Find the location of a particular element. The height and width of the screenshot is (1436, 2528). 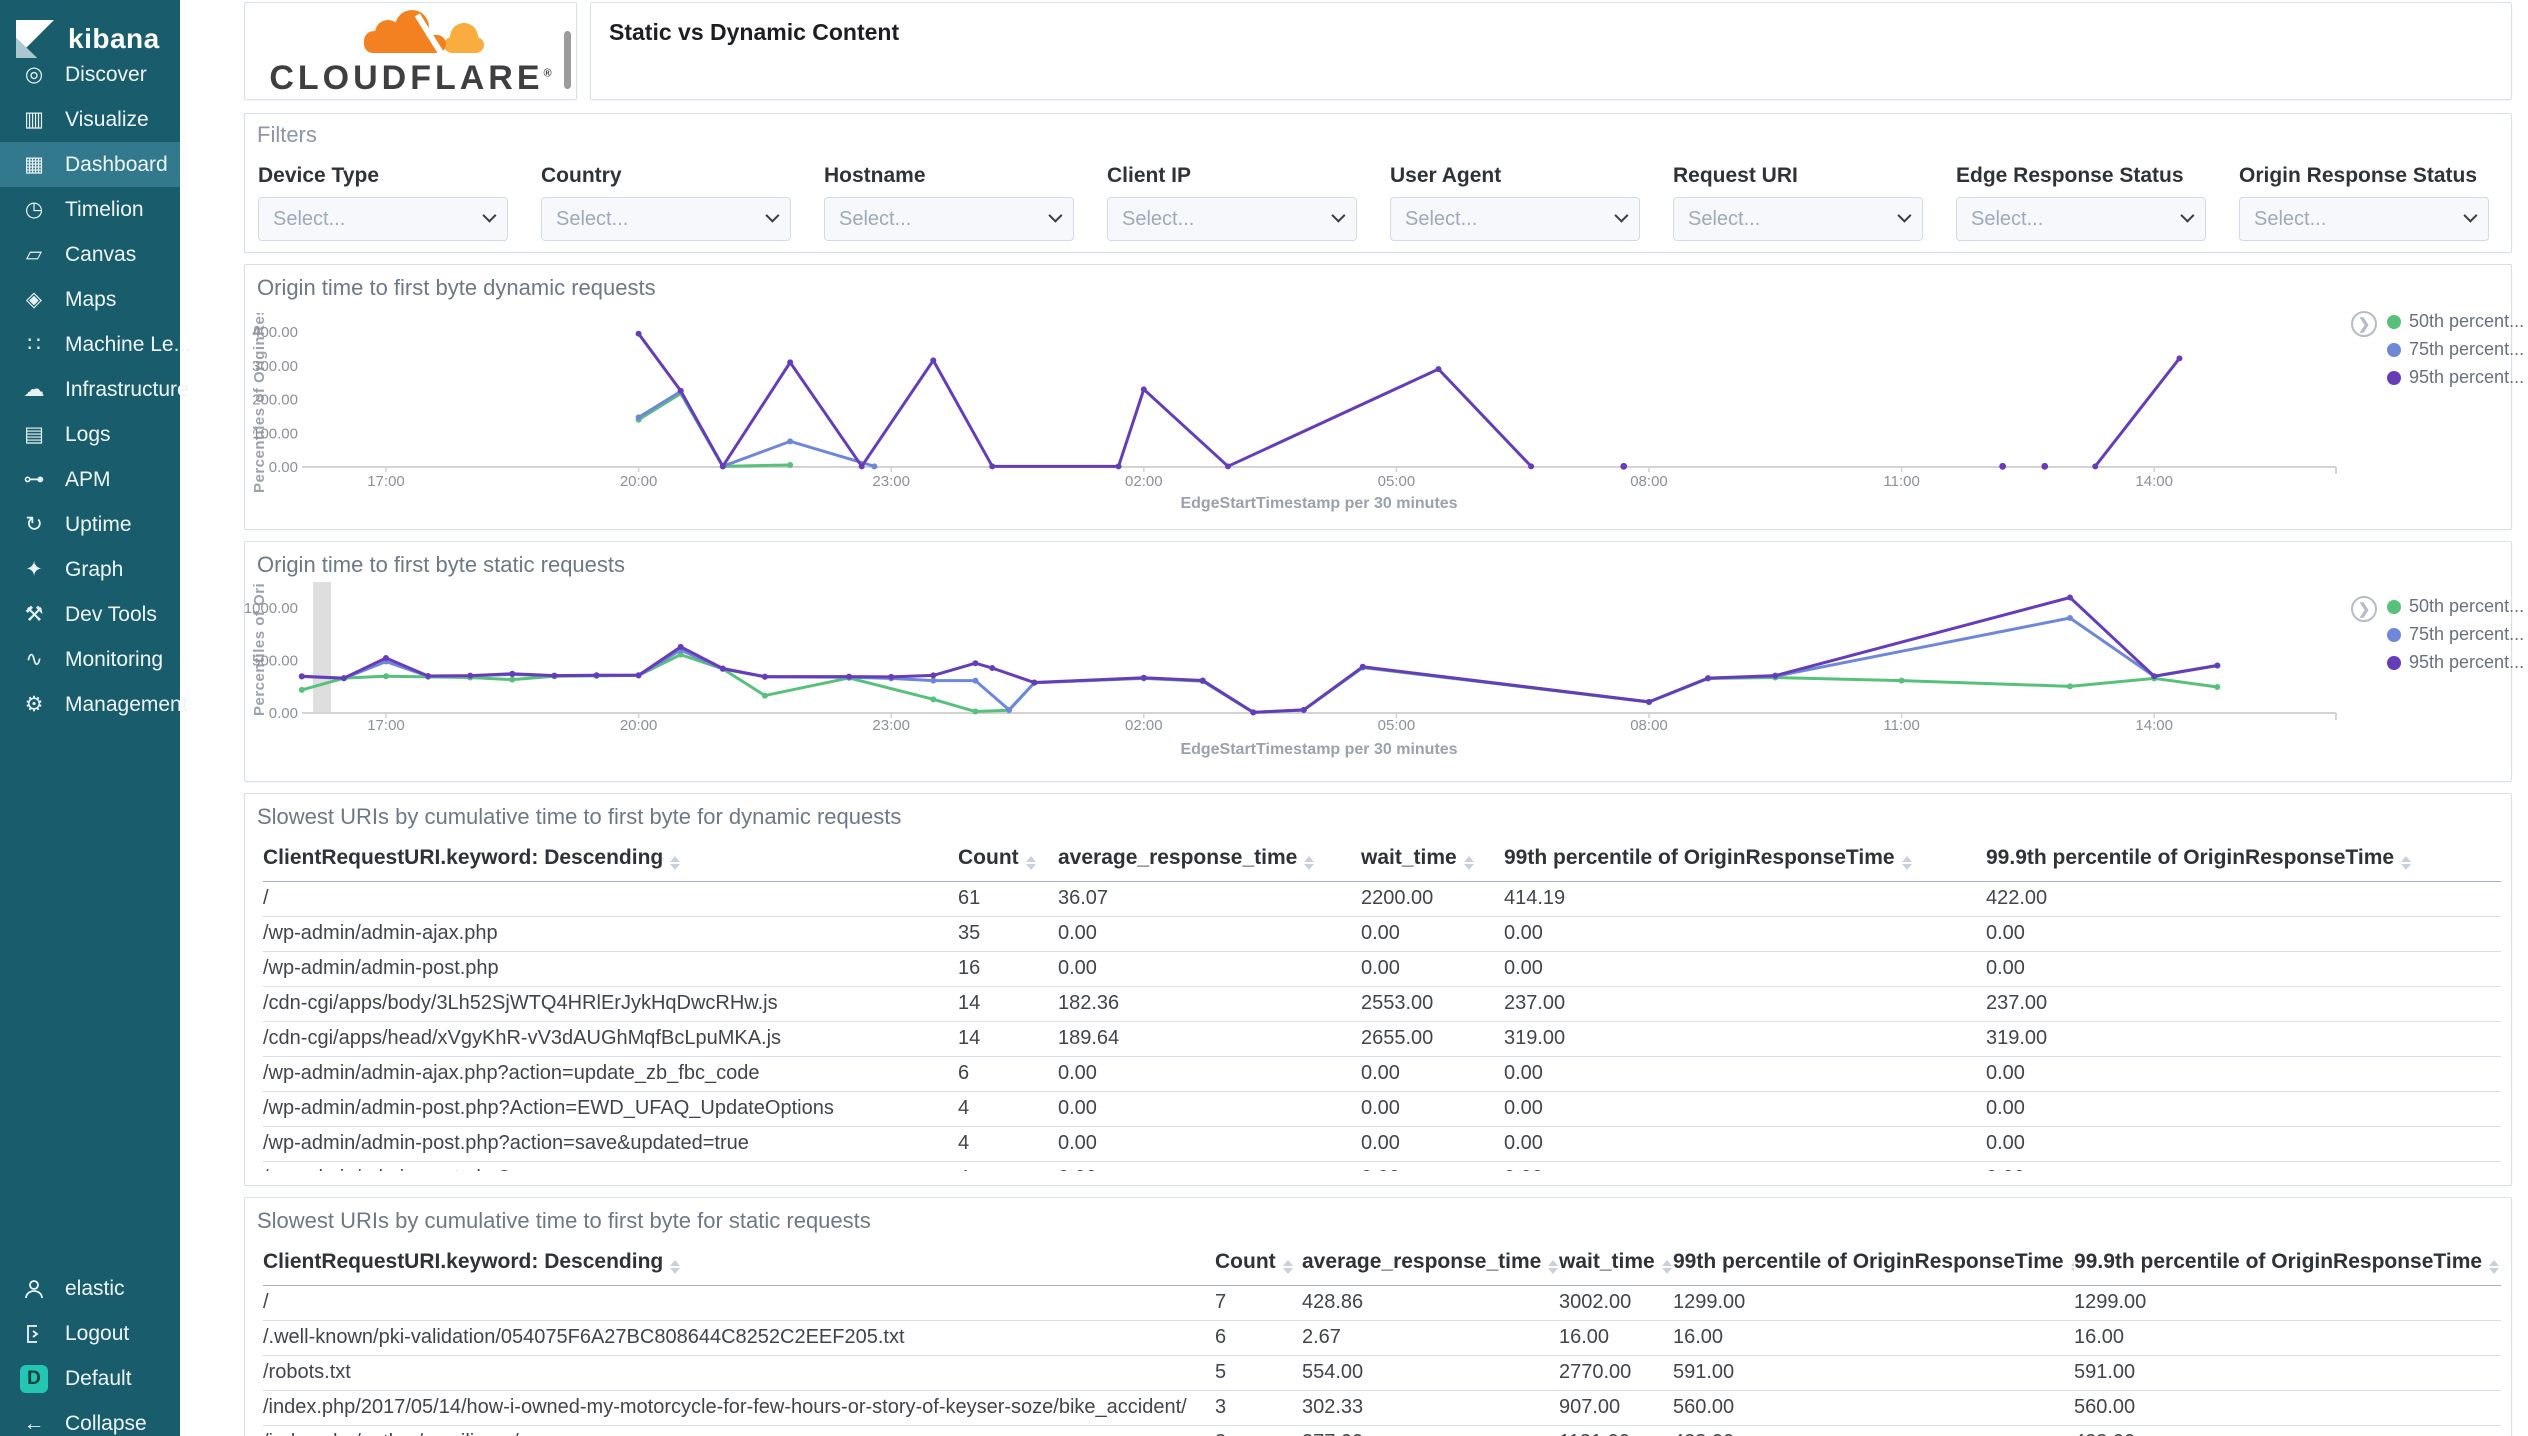

sidebar-item-uptime: ↻ Uptime is located at coordinates (90, 524).